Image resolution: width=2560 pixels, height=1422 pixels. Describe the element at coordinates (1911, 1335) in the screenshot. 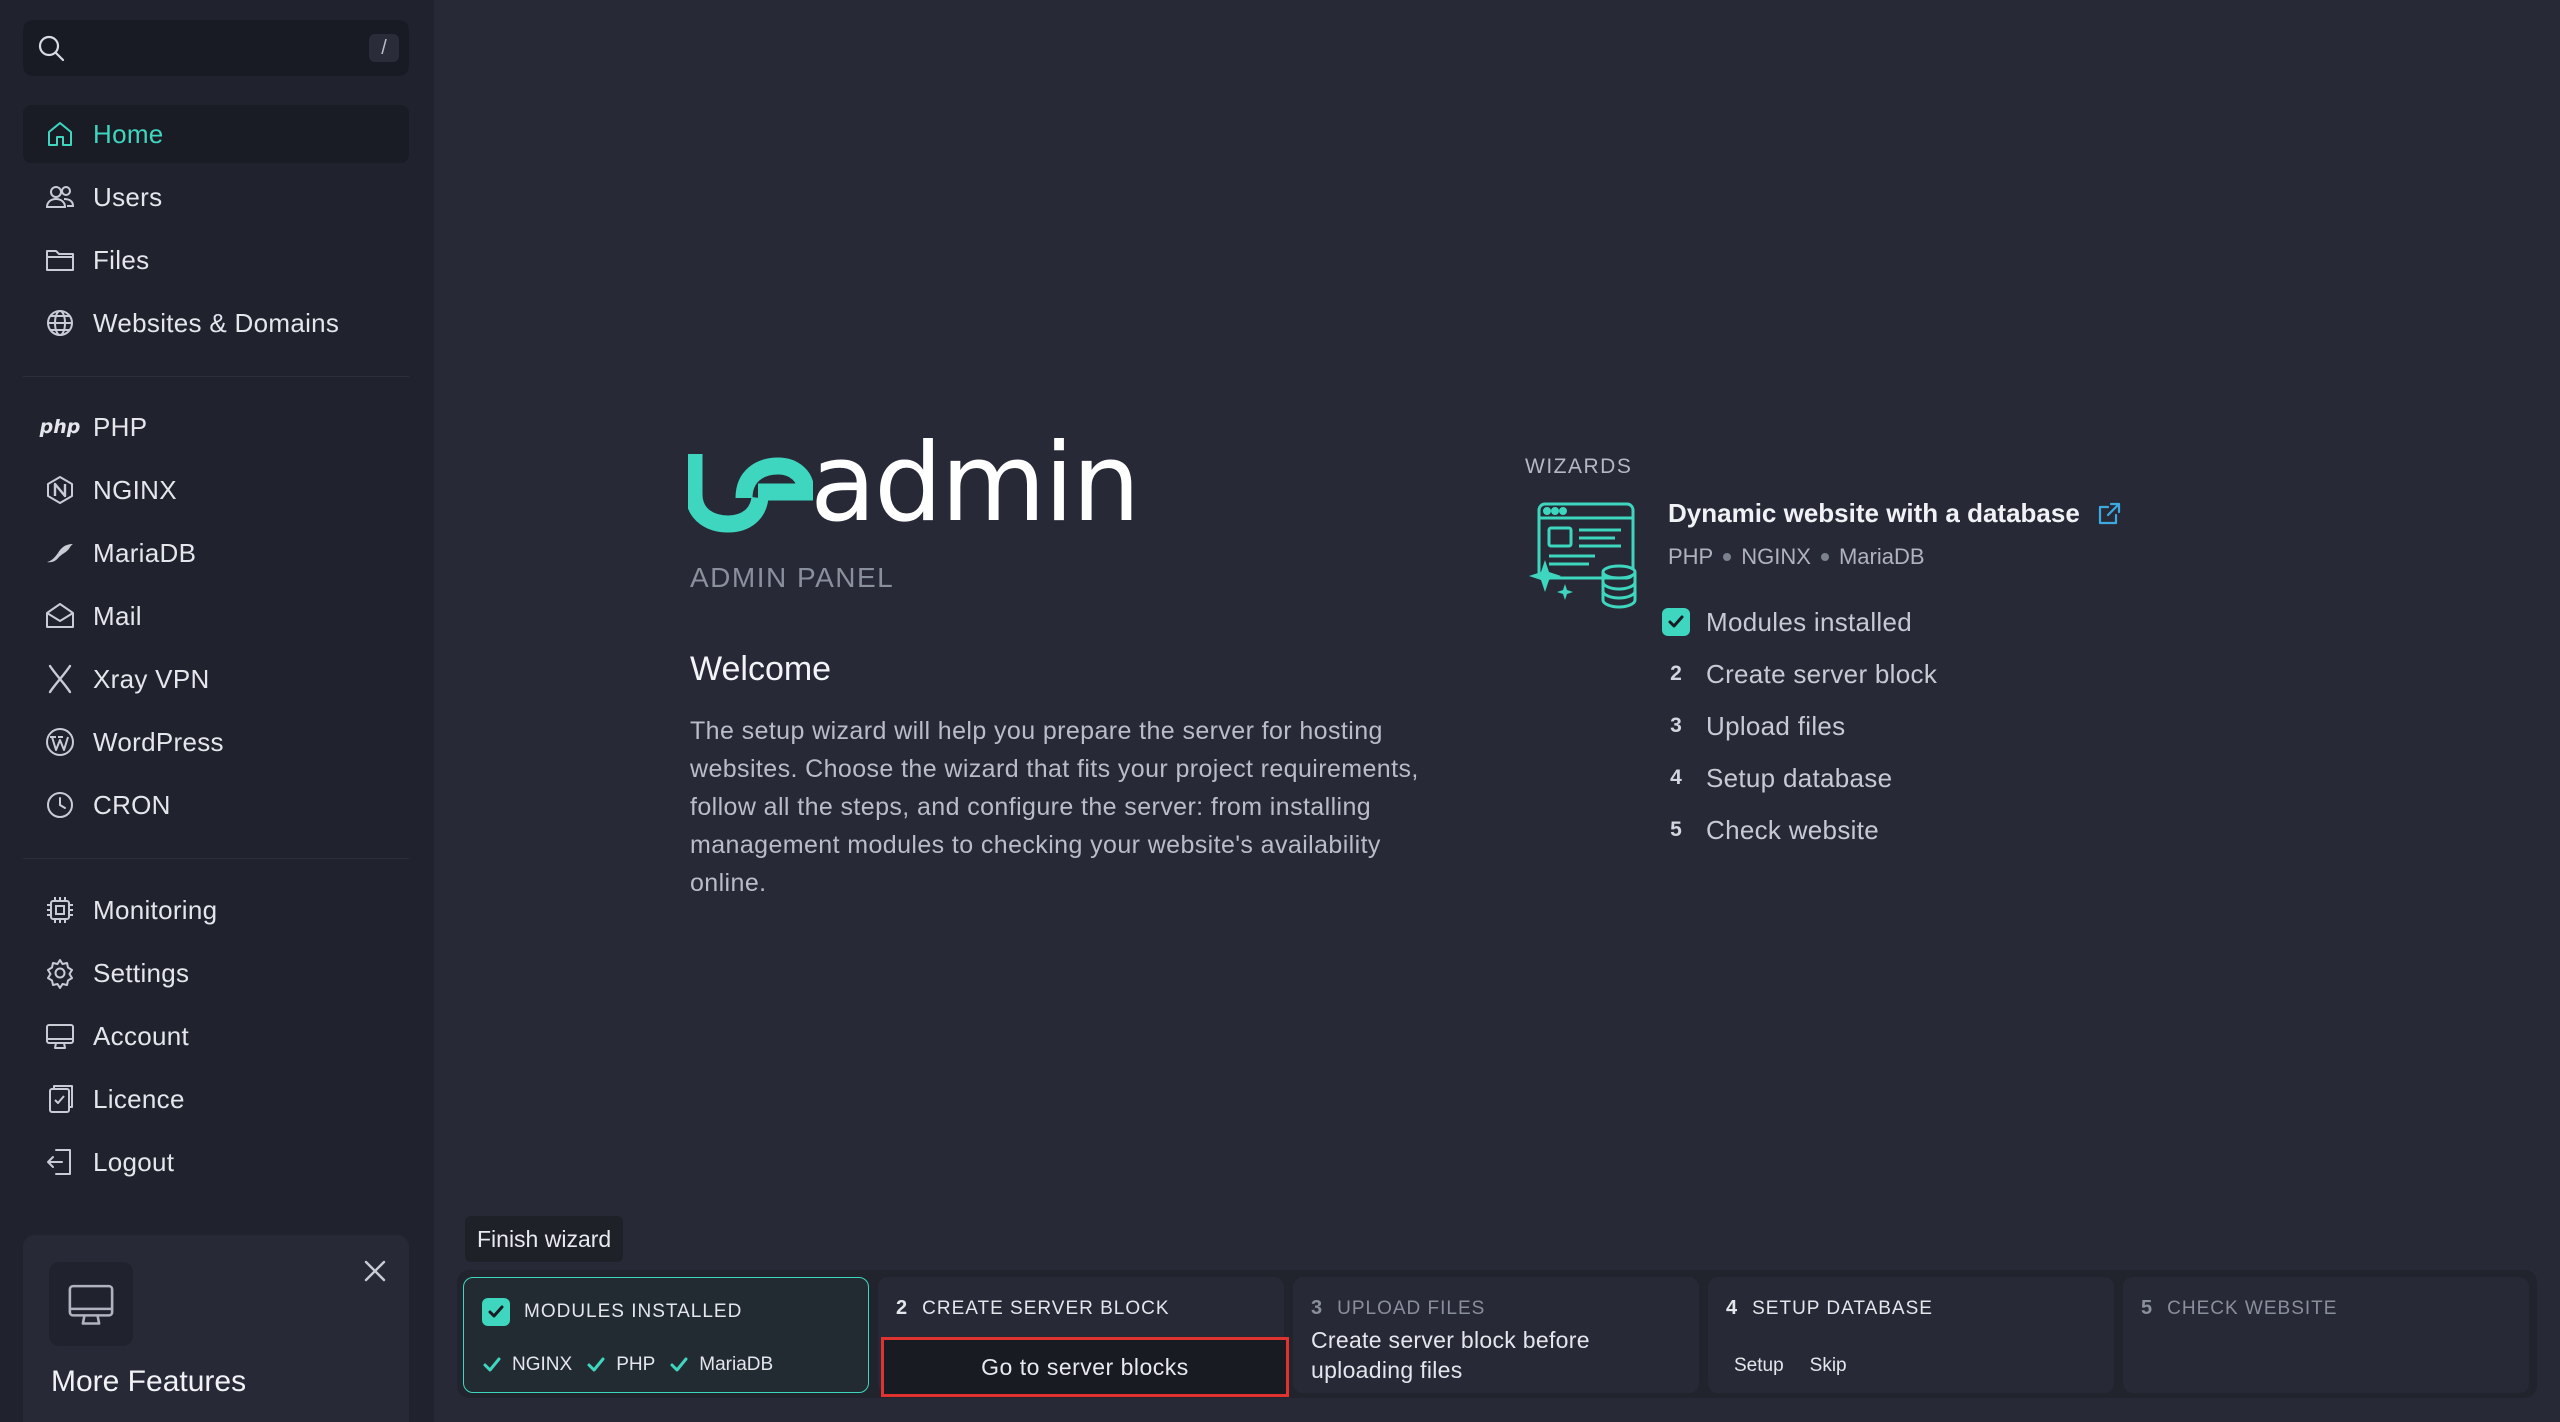

I see `wizard-card-setup-database: 4 SETUP DATABASE Setup Skip` at that location.